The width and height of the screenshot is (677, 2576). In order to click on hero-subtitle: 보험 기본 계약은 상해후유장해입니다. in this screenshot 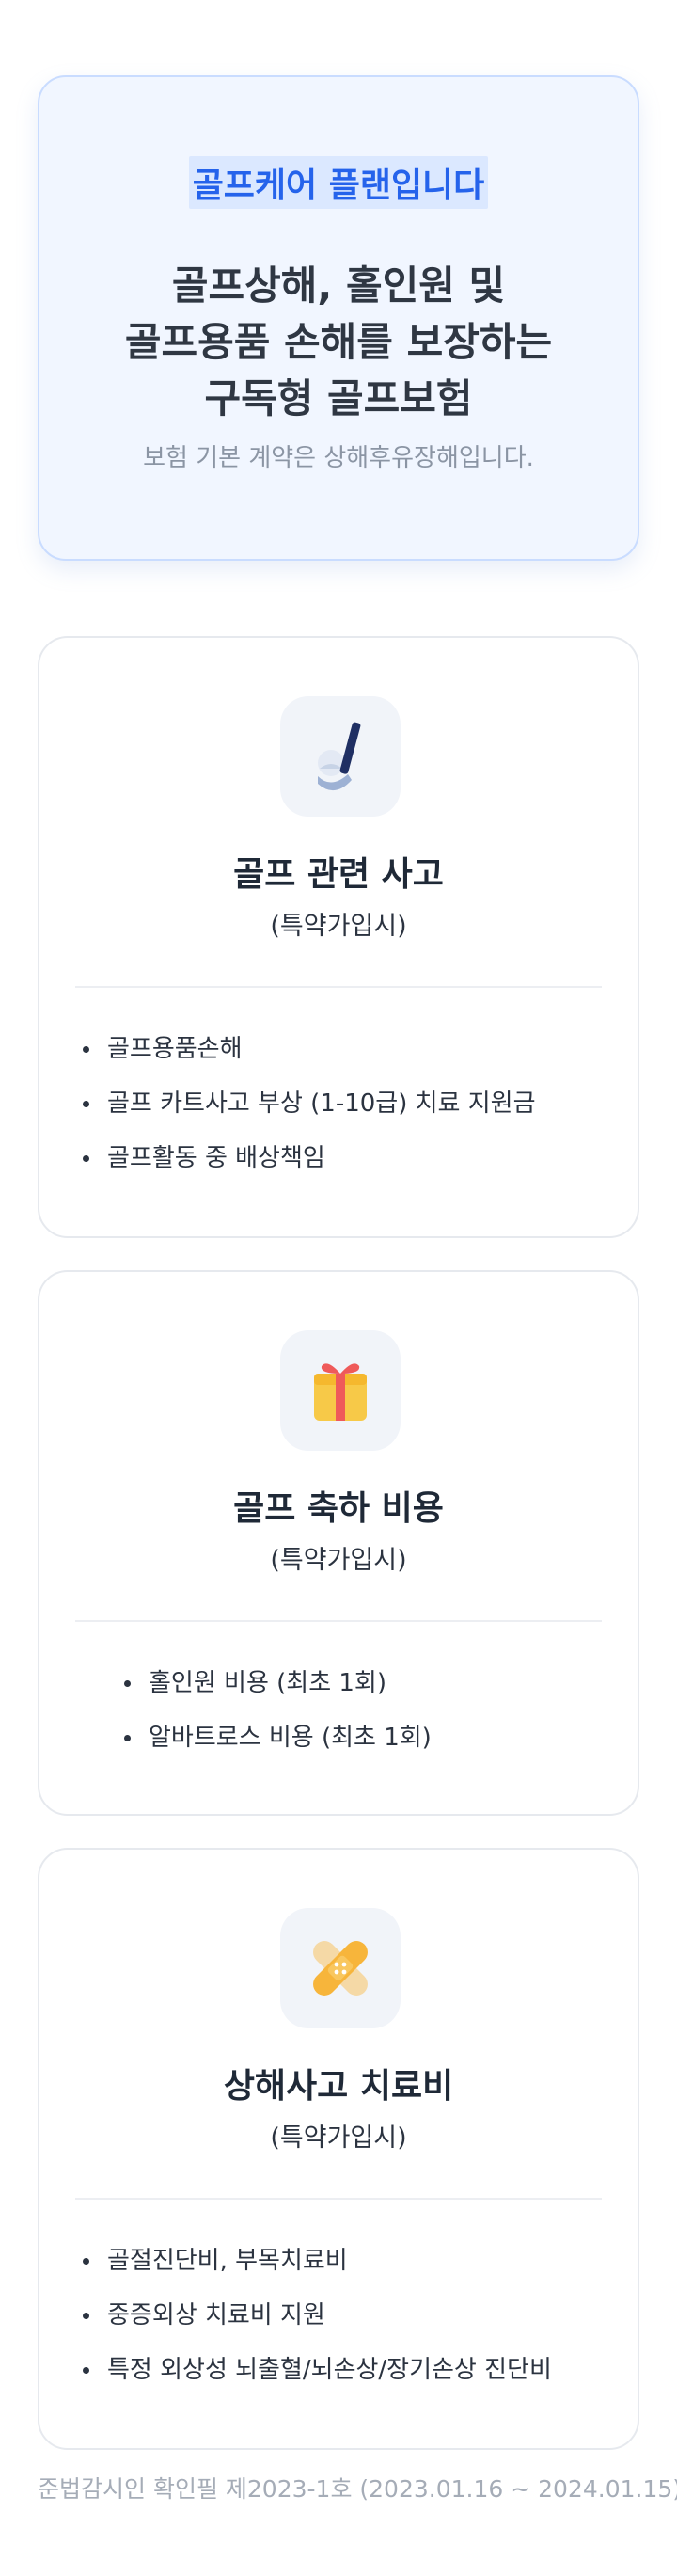, I will do `click(338, 458)`.